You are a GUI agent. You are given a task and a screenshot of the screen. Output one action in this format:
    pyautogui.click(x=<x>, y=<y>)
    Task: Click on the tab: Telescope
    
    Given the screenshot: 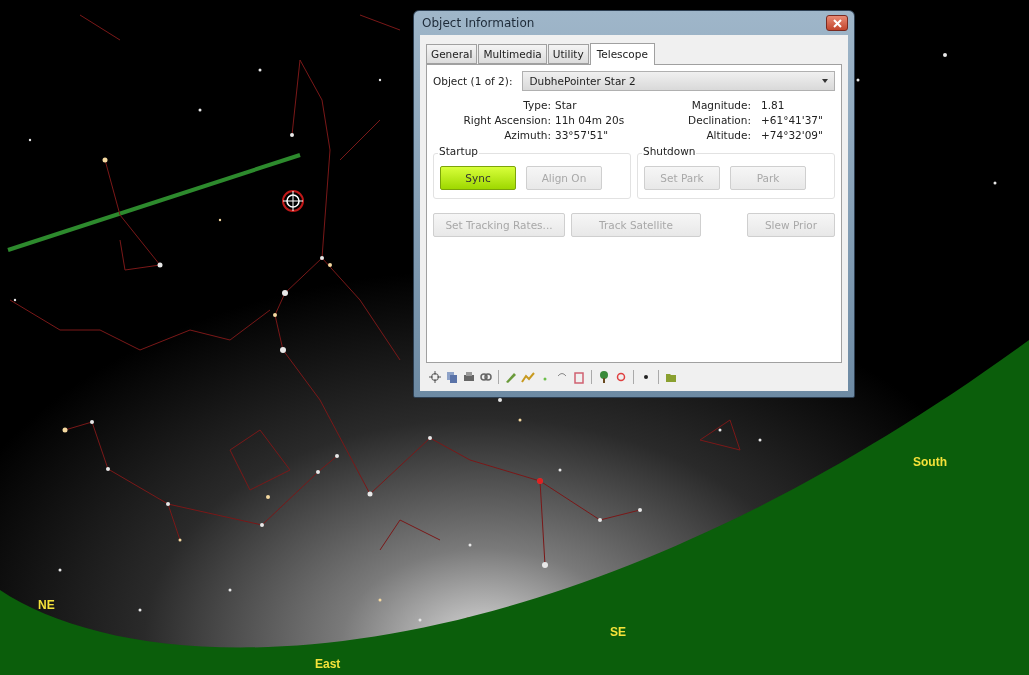 What is the action you would take?
    pyautogui.click(x=622, y=54)
    